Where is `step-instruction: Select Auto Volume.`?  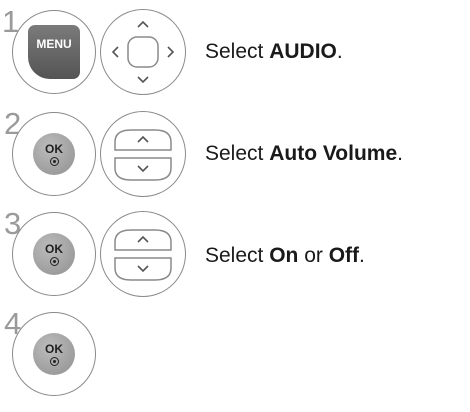 step-instruction: Select Auto Volume. is located at coordinates (304, 154).